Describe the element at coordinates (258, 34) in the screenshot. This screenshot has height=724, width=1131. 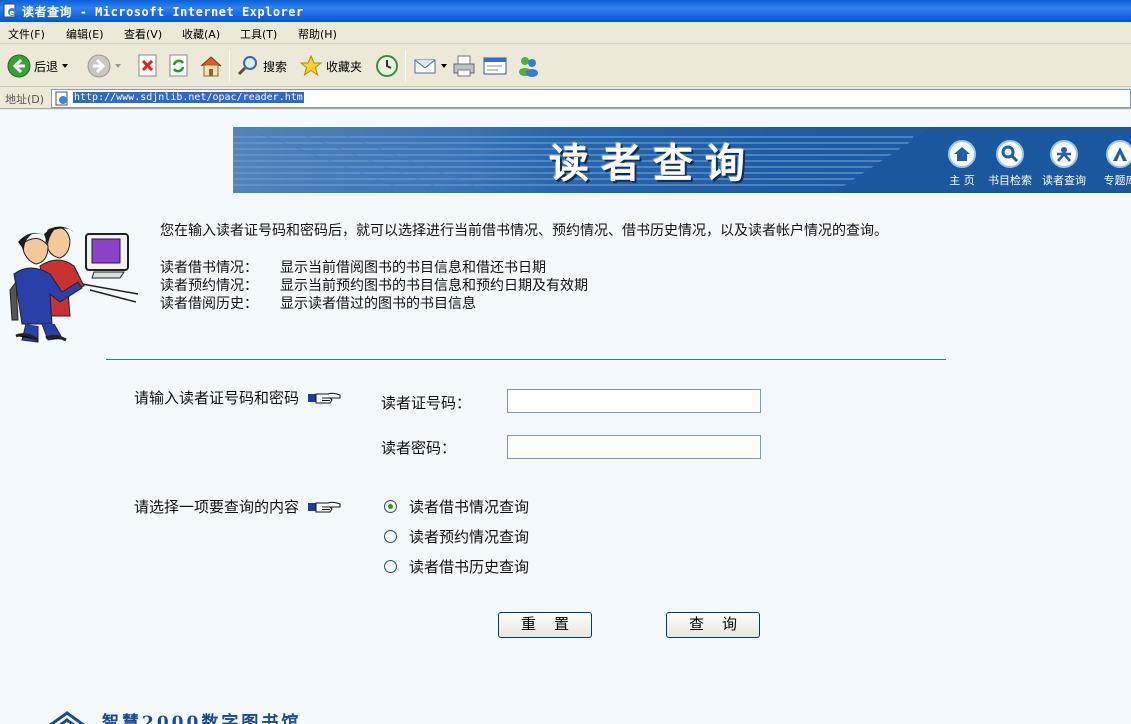
I see `menu-tools: 工具(T)` at that location.